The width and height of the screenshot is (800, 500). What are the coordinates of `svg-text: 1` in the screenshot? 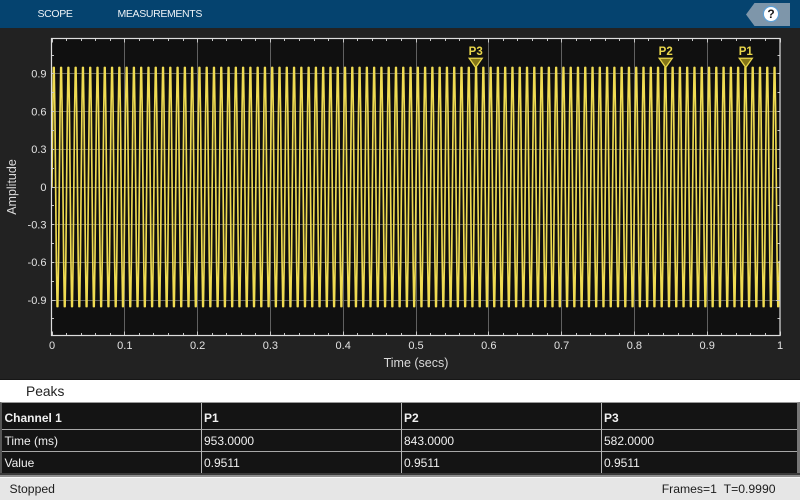 It's located at (780, 346).